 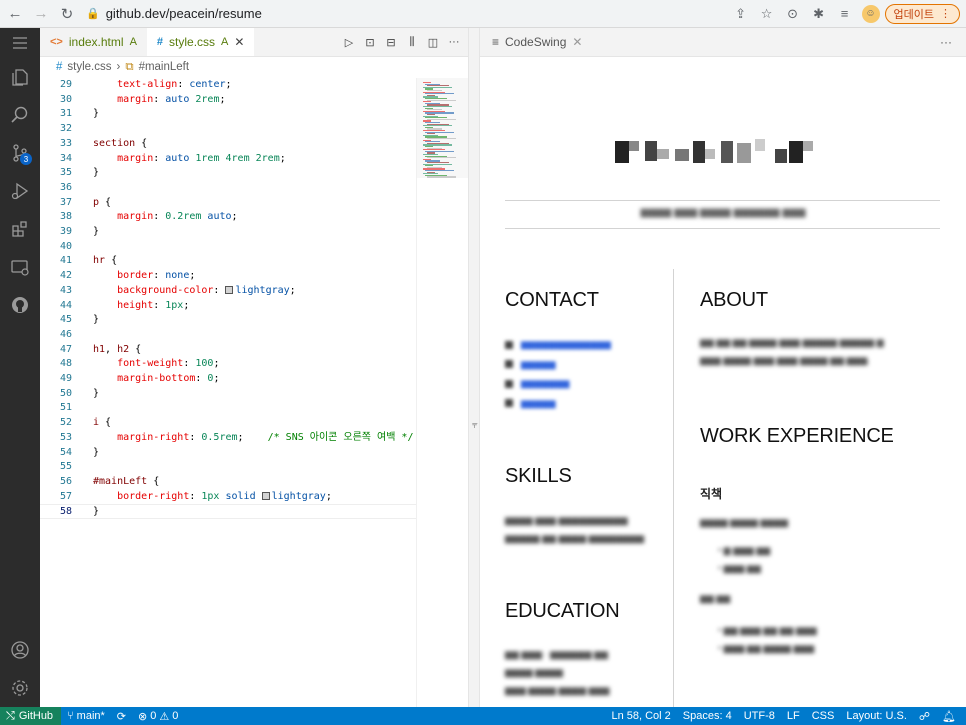 I want to click on remote-explorer-icon, so click(x=20, y=267).